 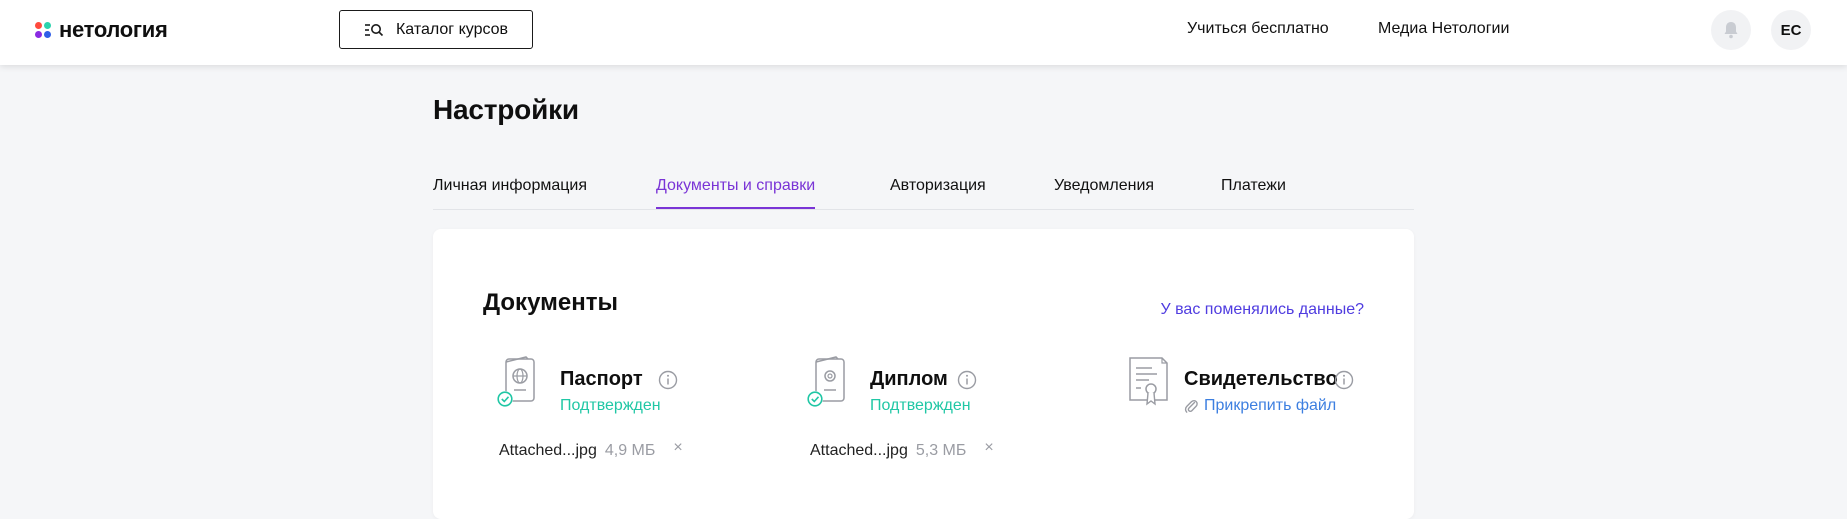 What do you see at coordinates (550, 302) in the screenshot?
I see `documents-title: Документы` at bounding box center [550, 302].